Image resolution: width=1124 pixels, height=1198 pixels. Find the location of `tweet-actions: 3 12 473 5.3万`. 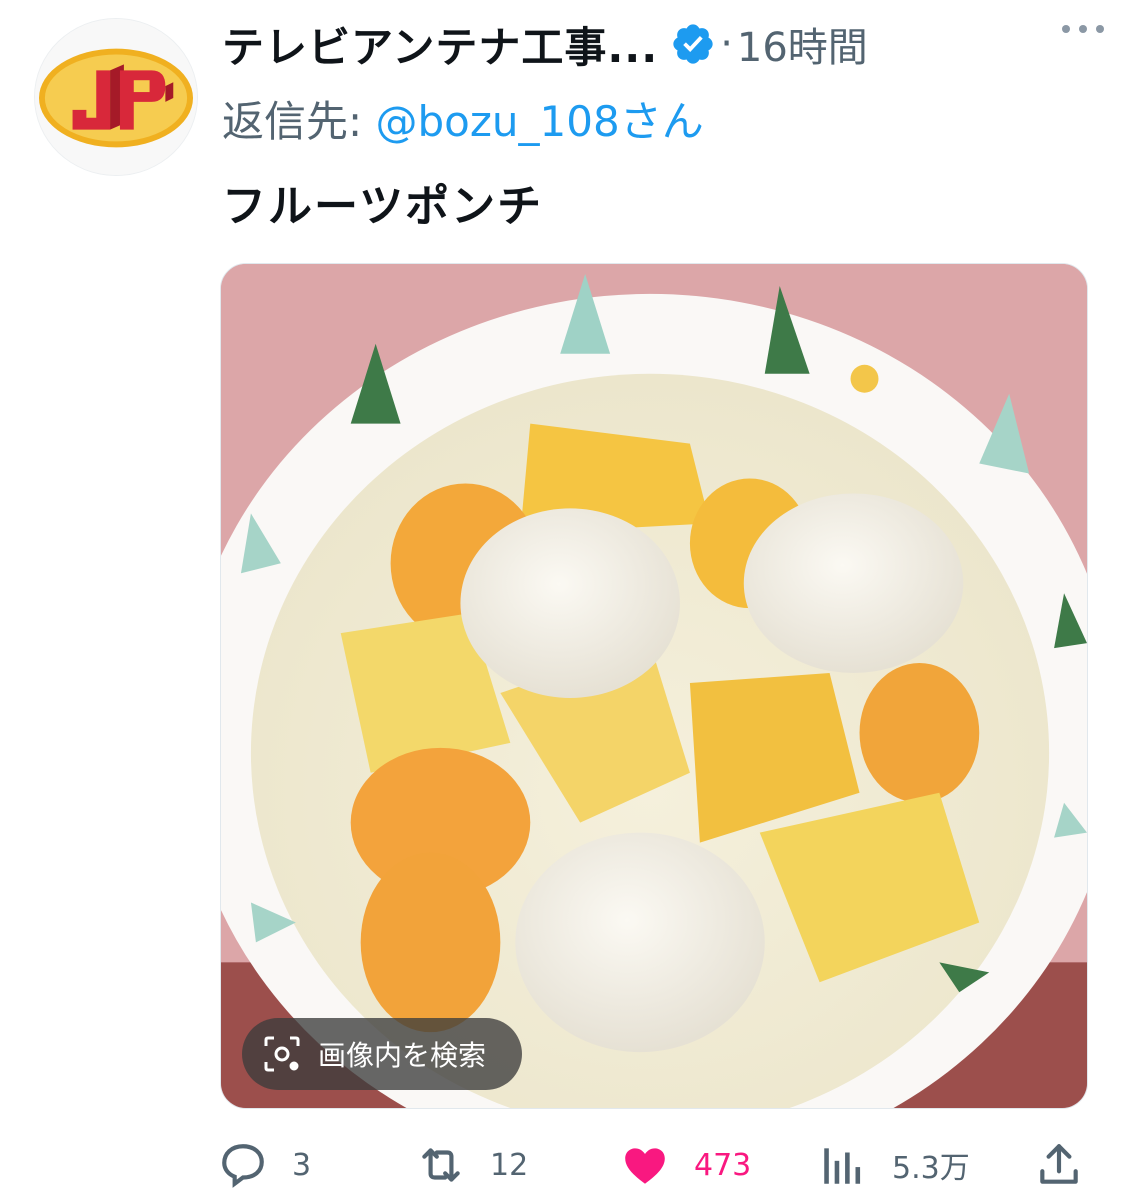

tweet-actions: 3 12 473 5.3万 is located at coordinates (658, 1165).